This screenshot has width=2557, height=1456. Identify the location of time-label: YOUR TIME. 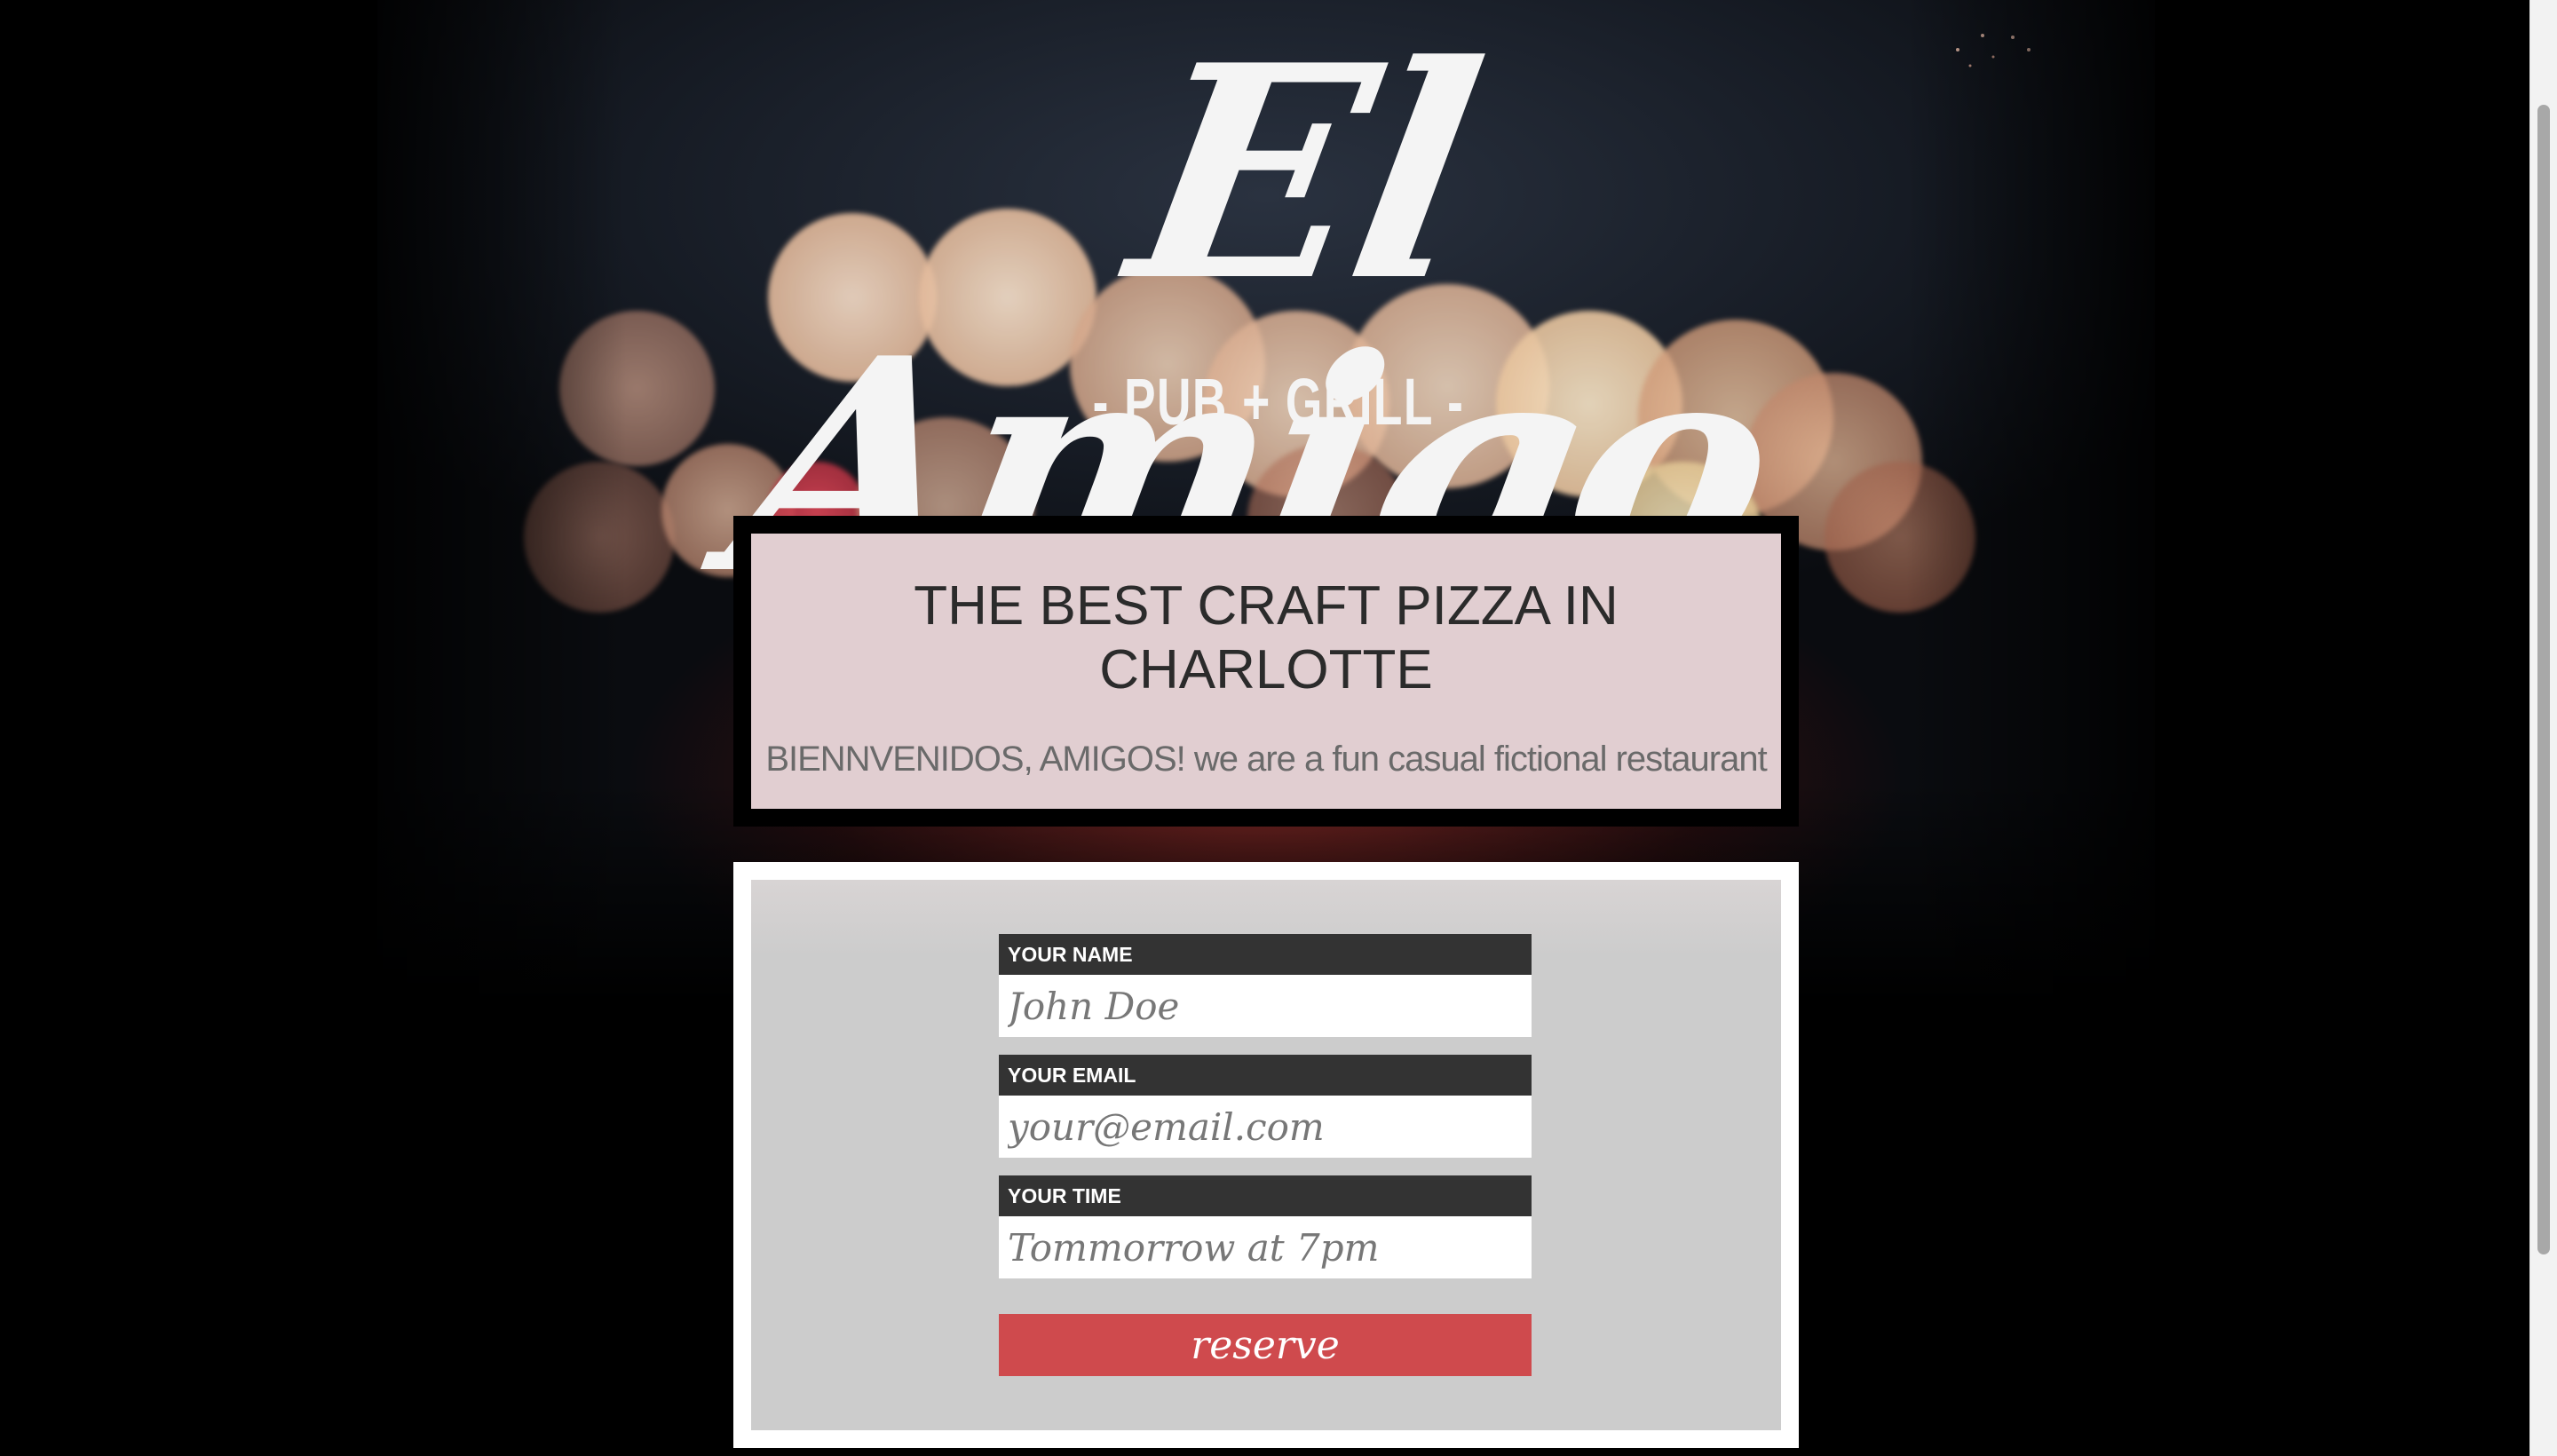
(1265, 1195).